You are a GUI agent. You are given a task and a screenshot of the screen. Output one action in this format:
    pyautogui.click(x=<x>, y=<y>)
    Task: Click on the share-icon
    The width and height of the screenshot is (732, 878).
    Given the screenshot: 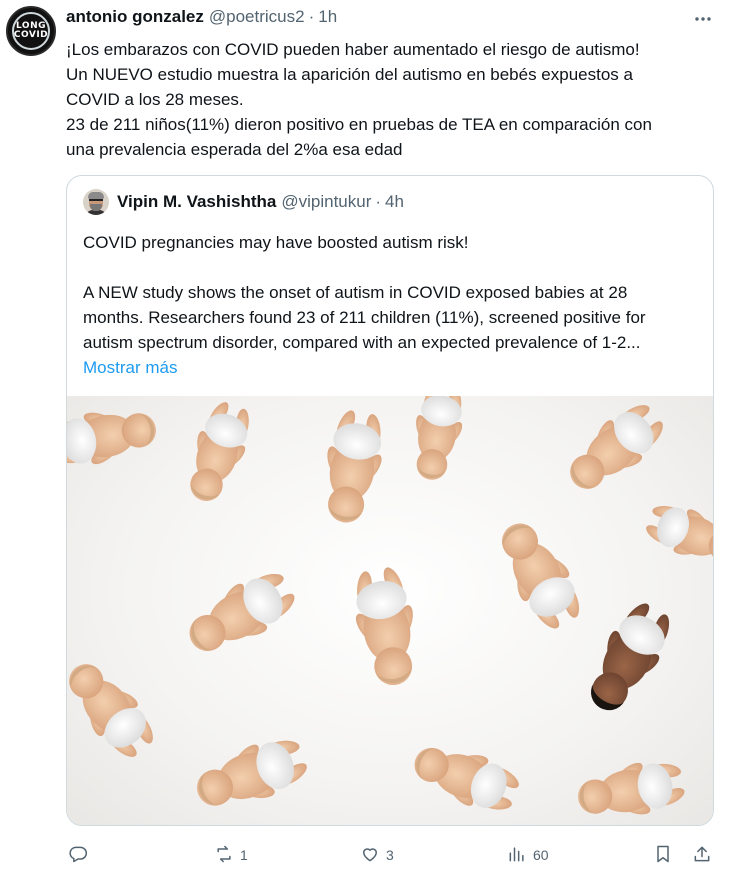 What is the action you would take?
    pyautogui.click(x=702, y=855)
    